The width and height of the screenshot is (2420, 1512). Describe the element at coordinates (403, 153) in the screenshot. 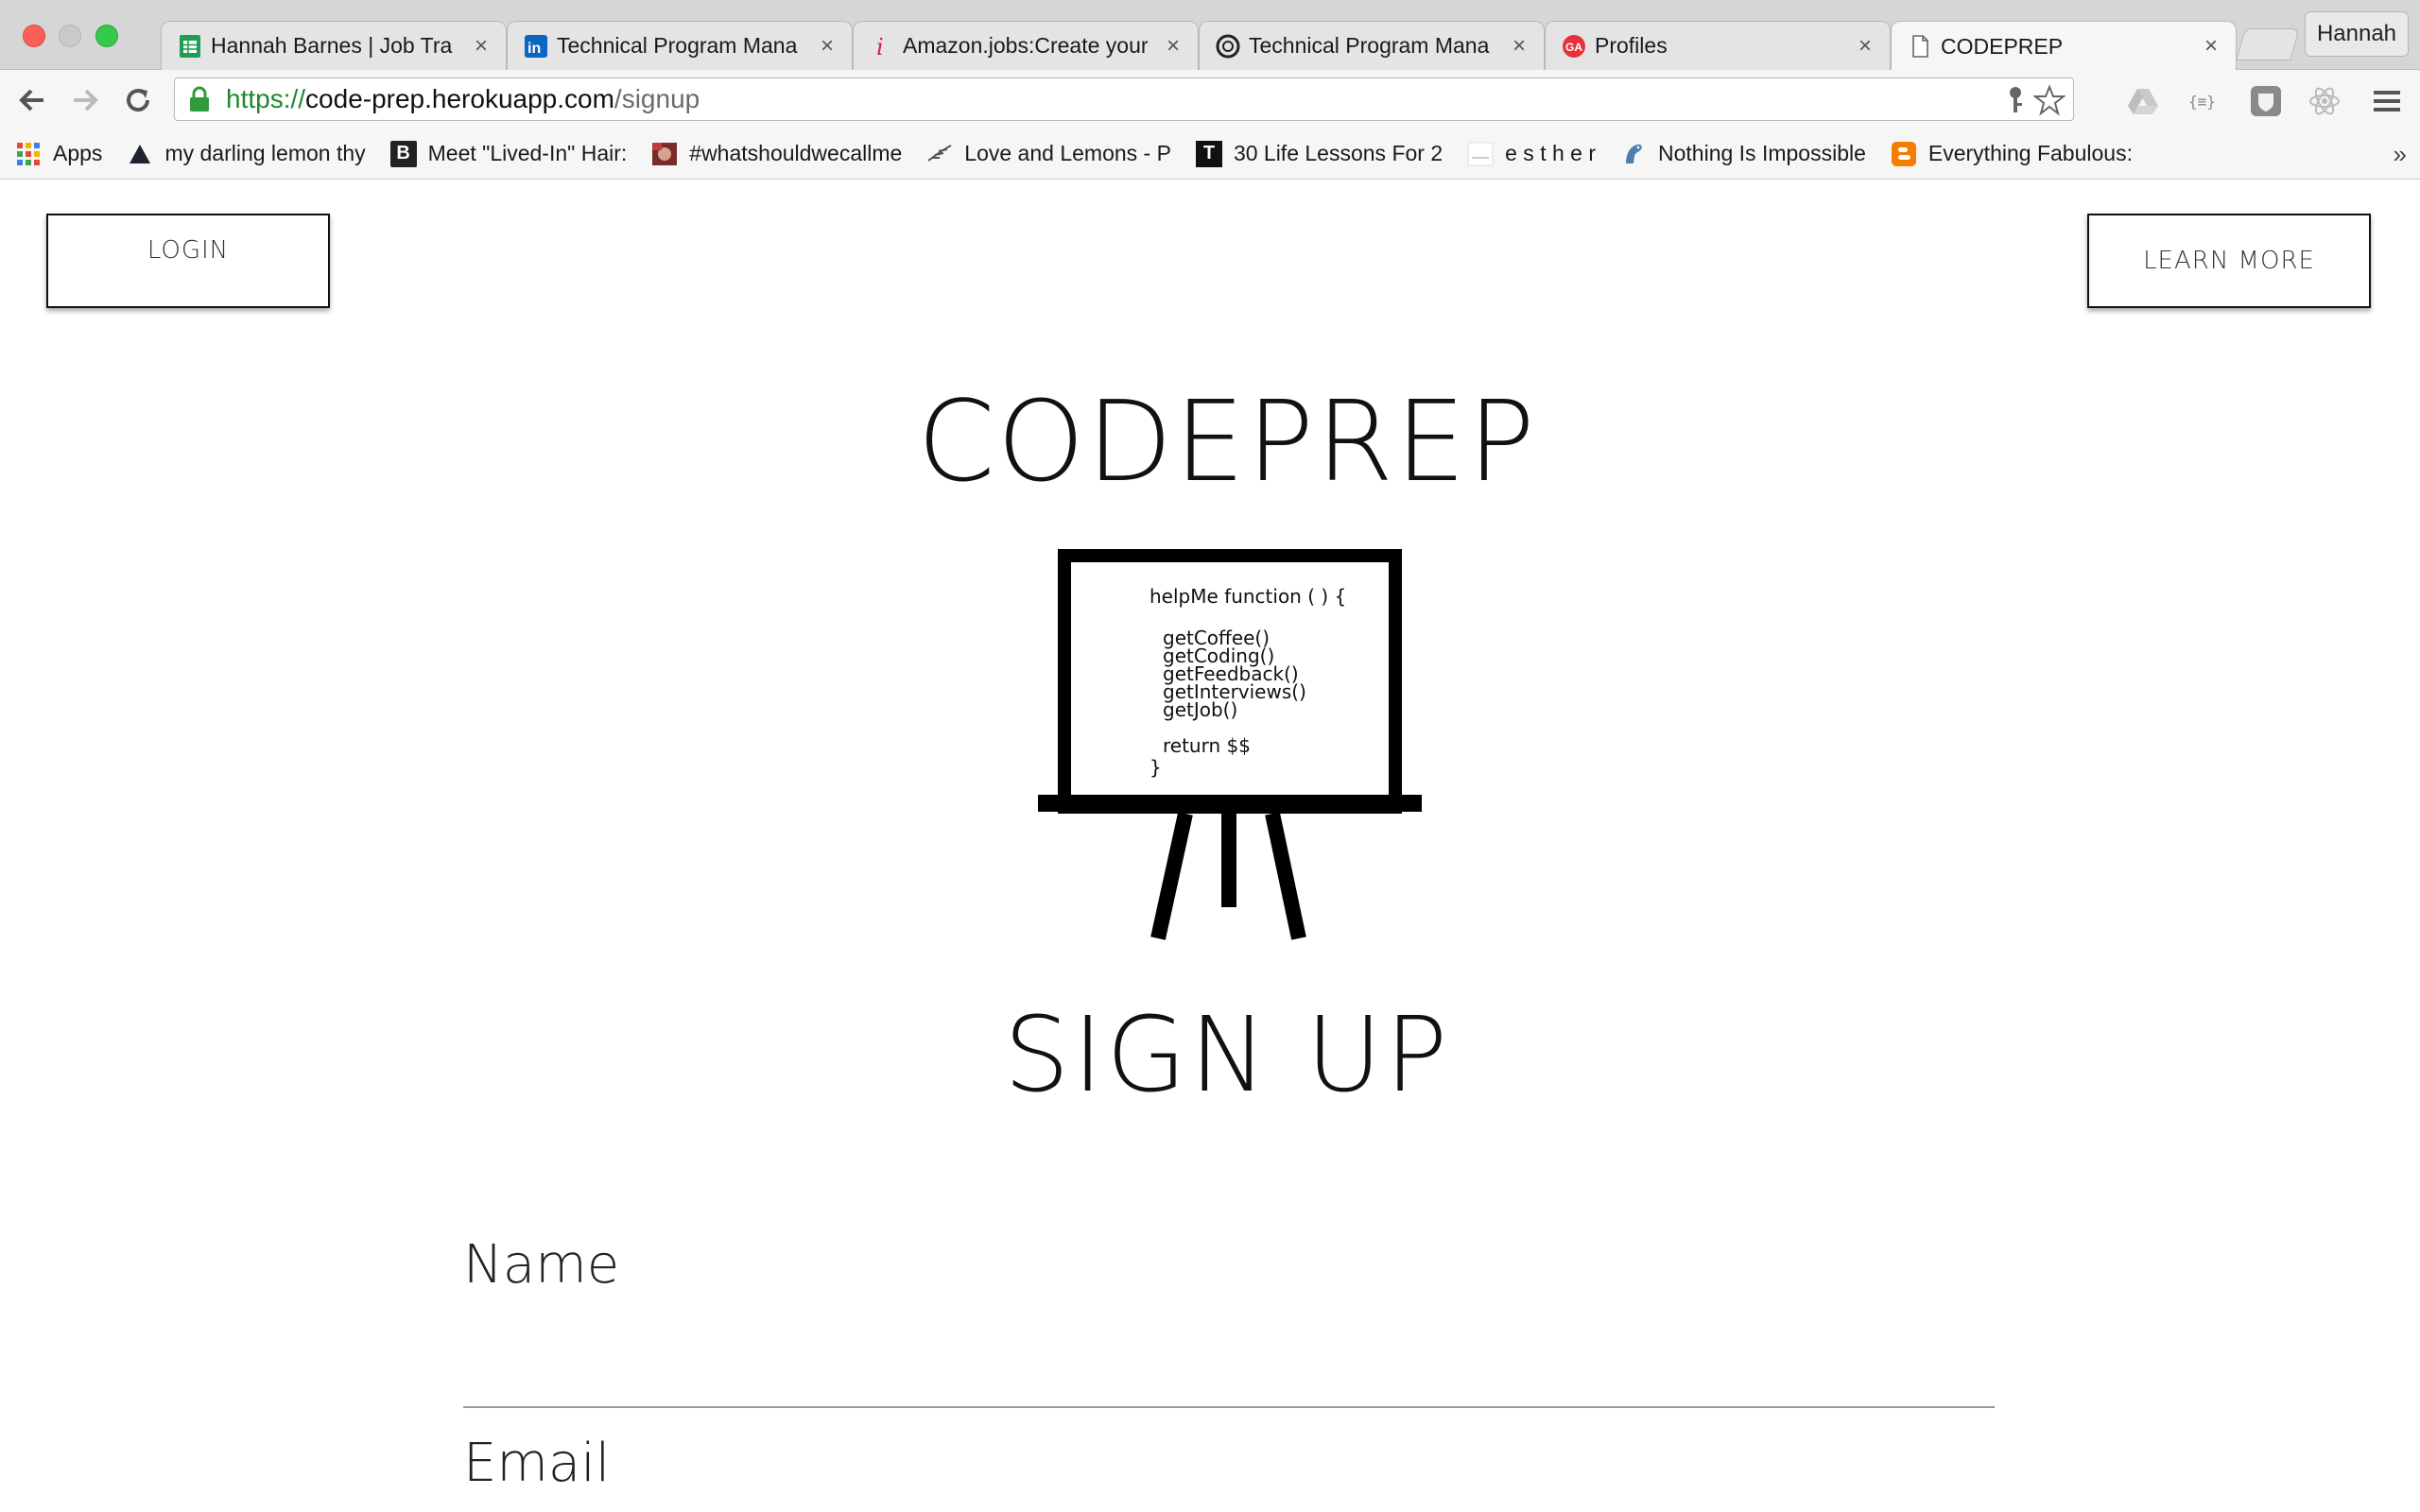

I see `b-logo-icon: B` at that location.